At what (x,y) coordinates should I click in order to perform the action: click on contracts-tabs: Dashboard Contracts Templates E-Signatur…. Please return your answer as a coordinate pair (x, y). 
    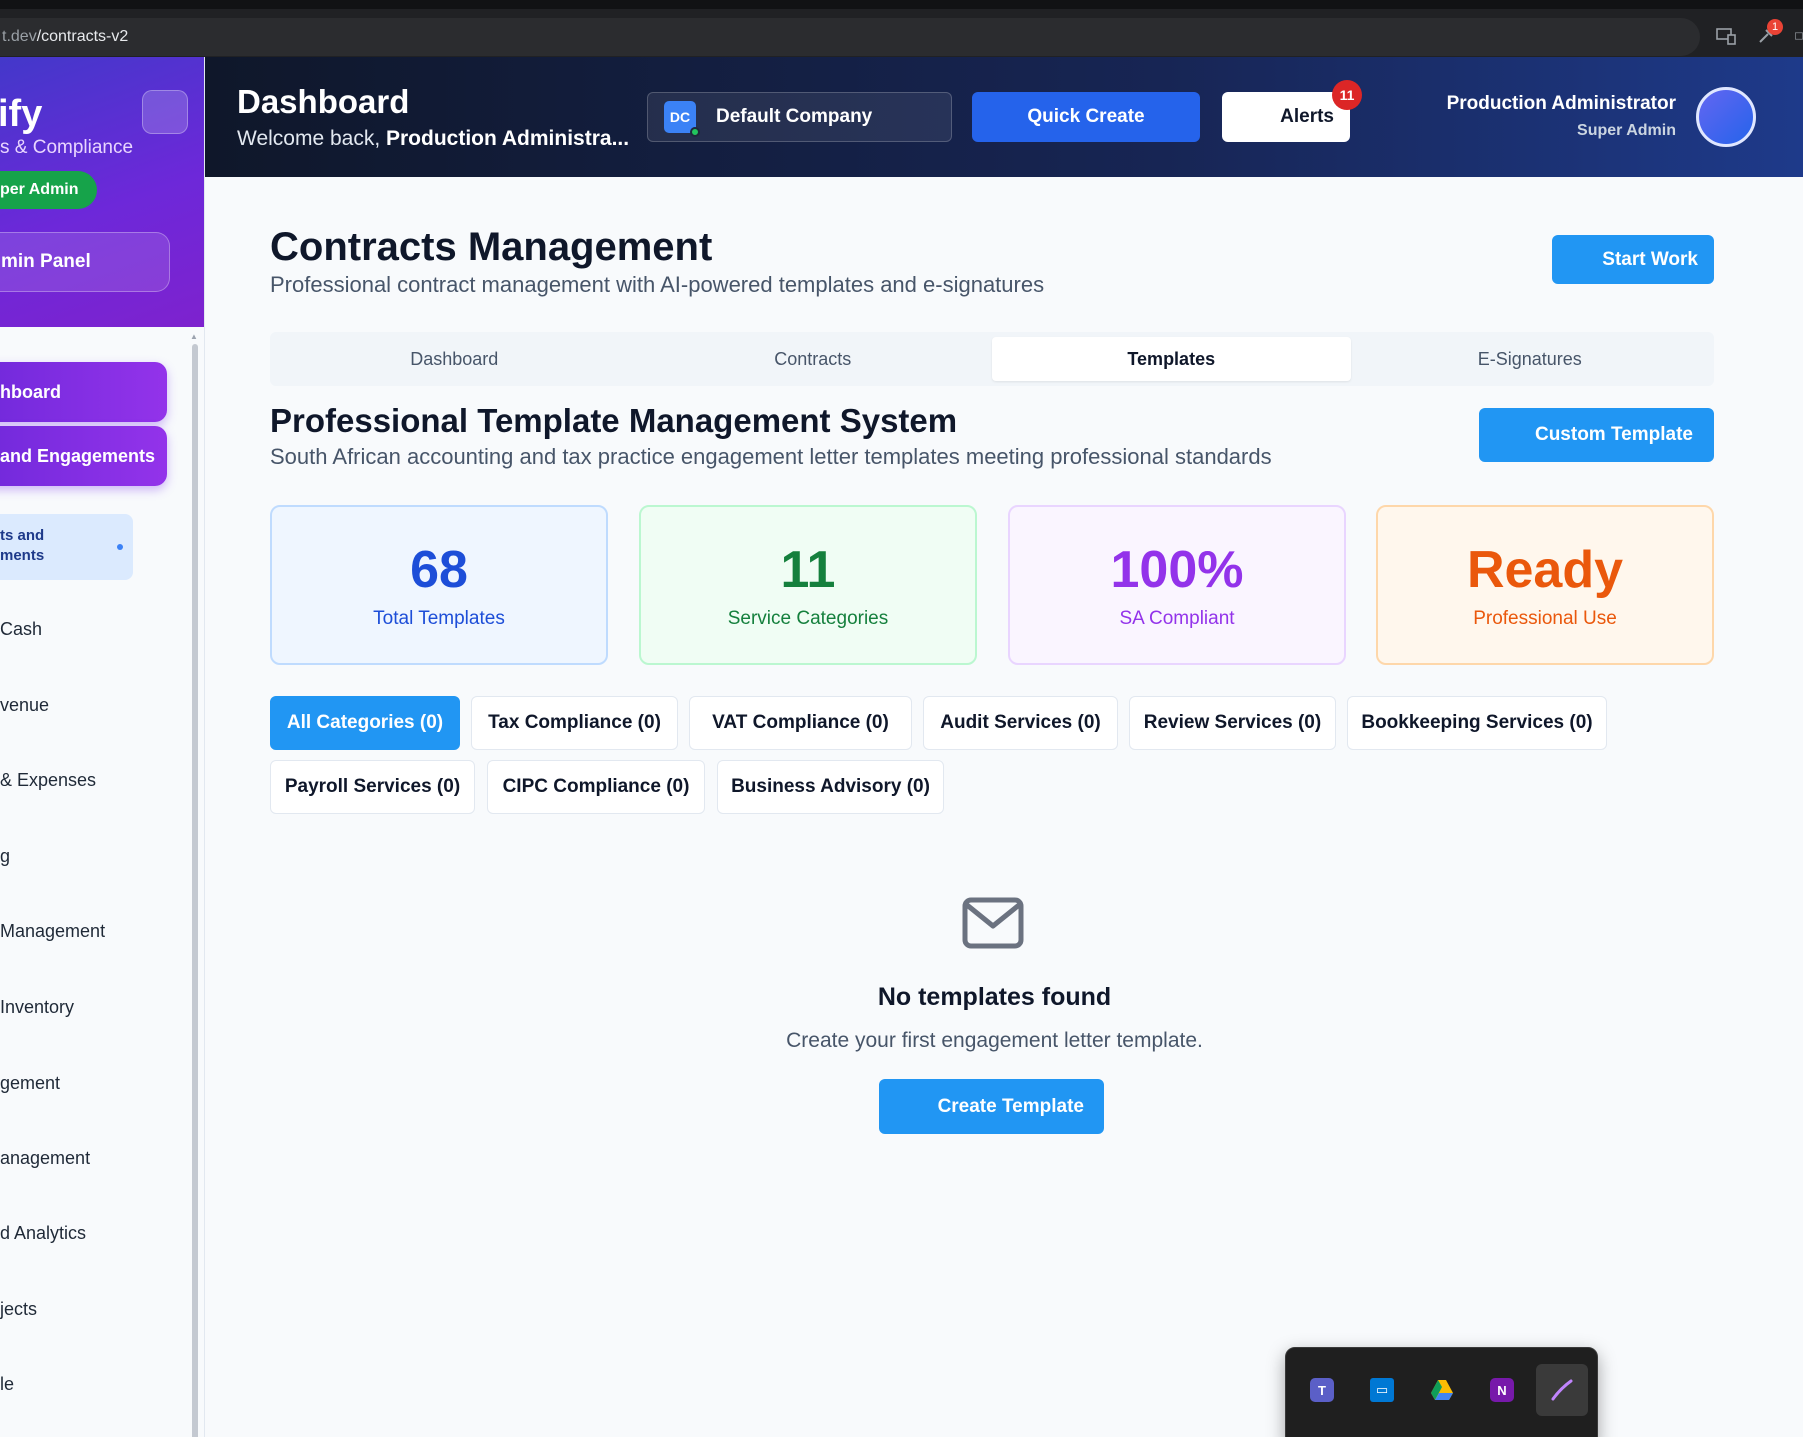
    Looking at the image, I should click on (992, 359).